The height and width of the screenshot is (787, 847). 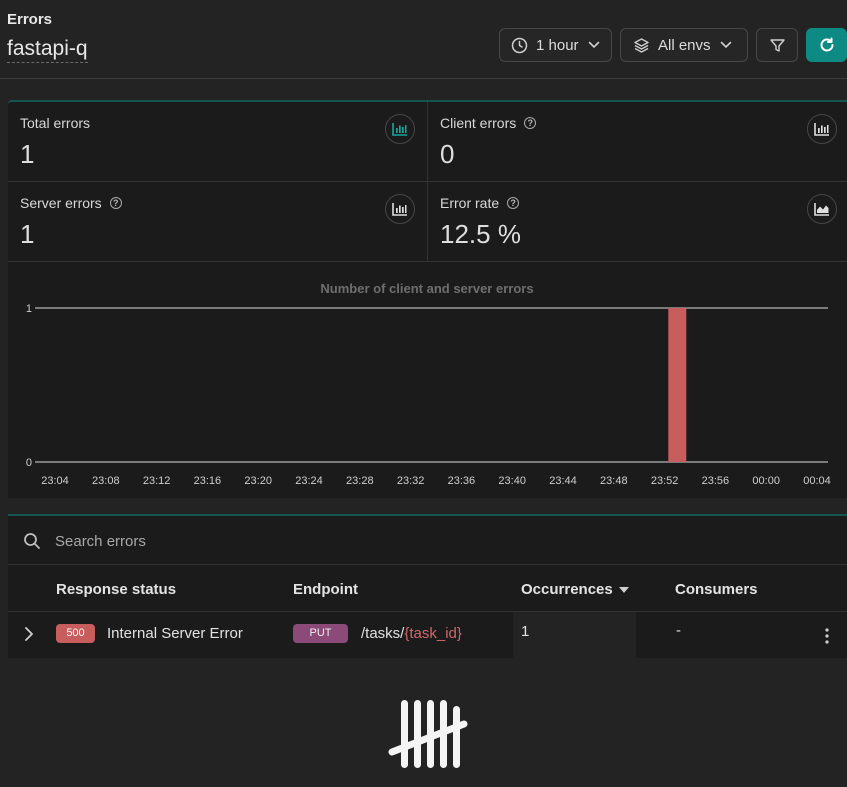 What do you see at coordinates (563, 481) in the screenshot?
I see `x-tick-label: 23:44` at bounding box center [563, 481].